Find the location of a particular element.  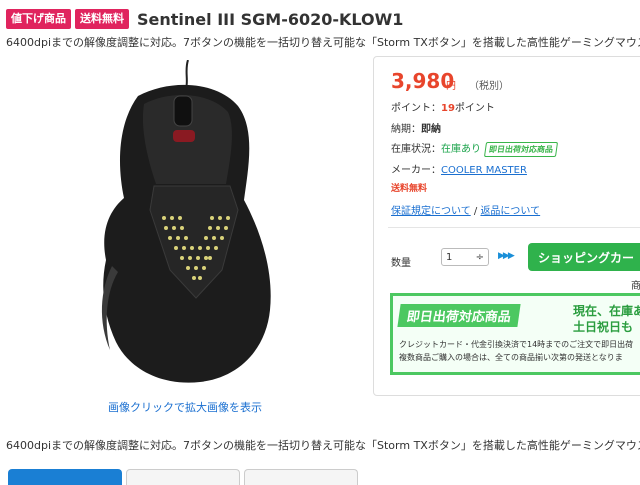

quantity-select: 1 ÷ is located at coordinates (465, 257).